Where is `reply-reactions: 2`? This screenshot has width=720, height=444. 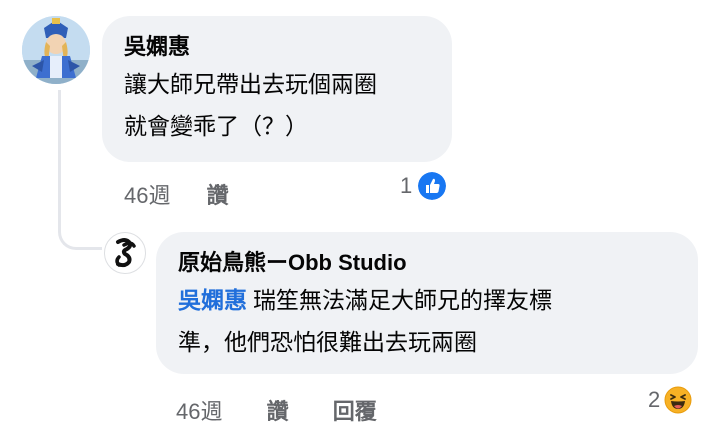
reply-reactions: 2 is located at coordinates (670, 400).